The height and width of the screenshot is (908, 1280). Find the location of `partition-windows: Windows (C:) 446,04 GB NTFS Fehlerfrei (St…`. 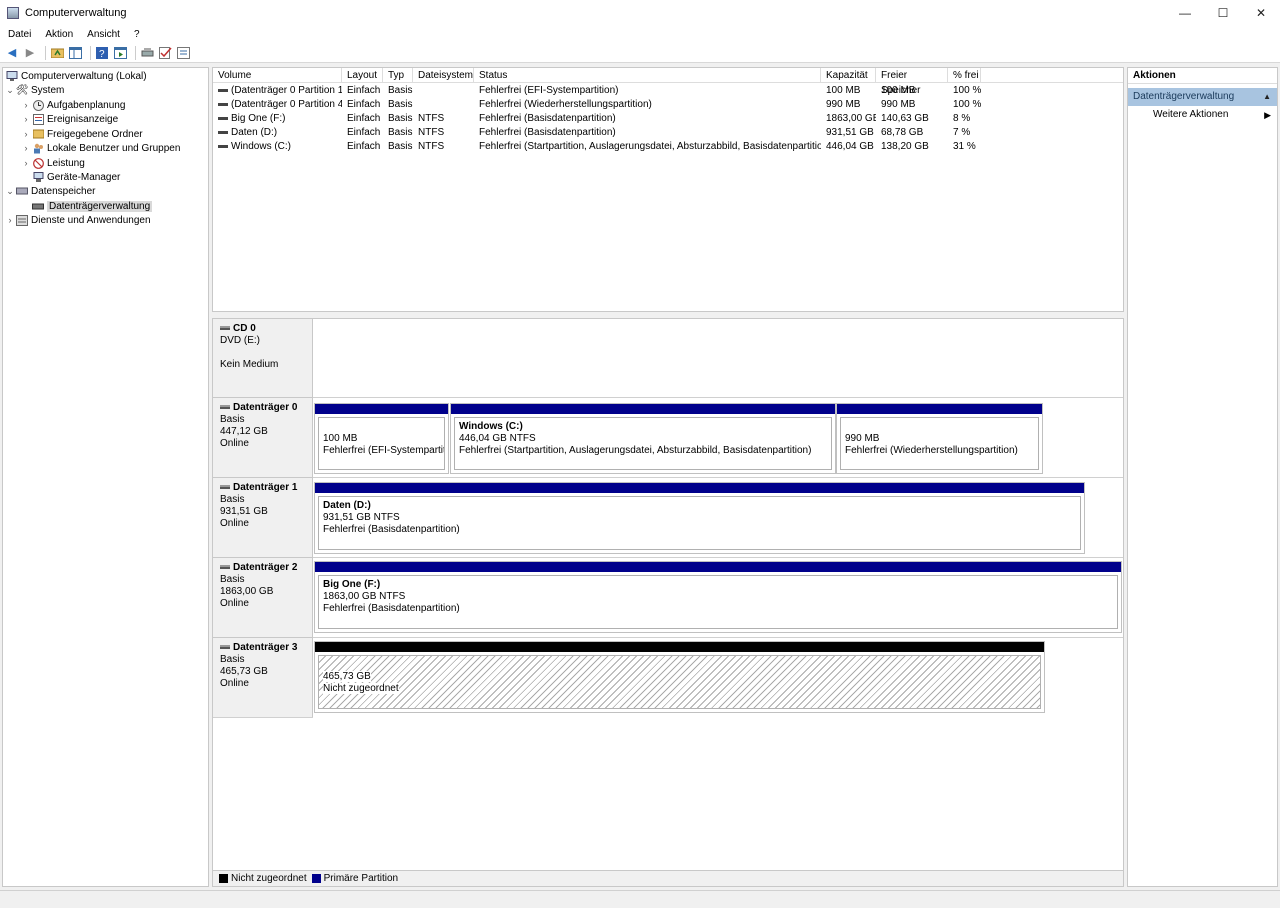

partition-windows: Windows (C:) 446,04 GB NTFS Fehlerfrei (St… is located at coordinates (643, 438).